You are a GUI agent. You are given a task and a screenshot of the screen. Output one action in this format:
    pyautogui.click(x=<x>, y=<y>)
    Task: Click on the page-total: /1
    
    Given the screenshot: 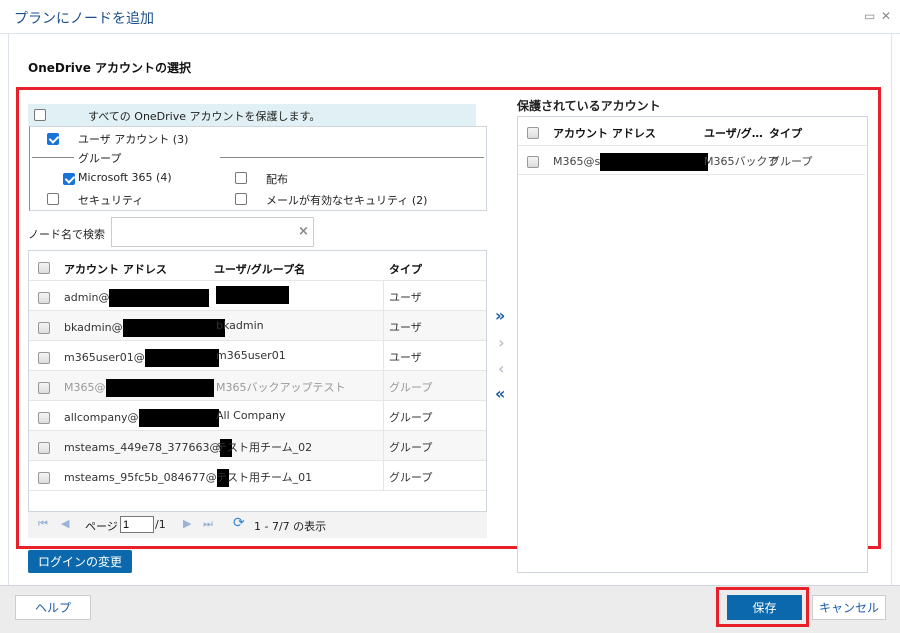 What is the action you would take?
    pyautogui.click(x=160, y=524)
    